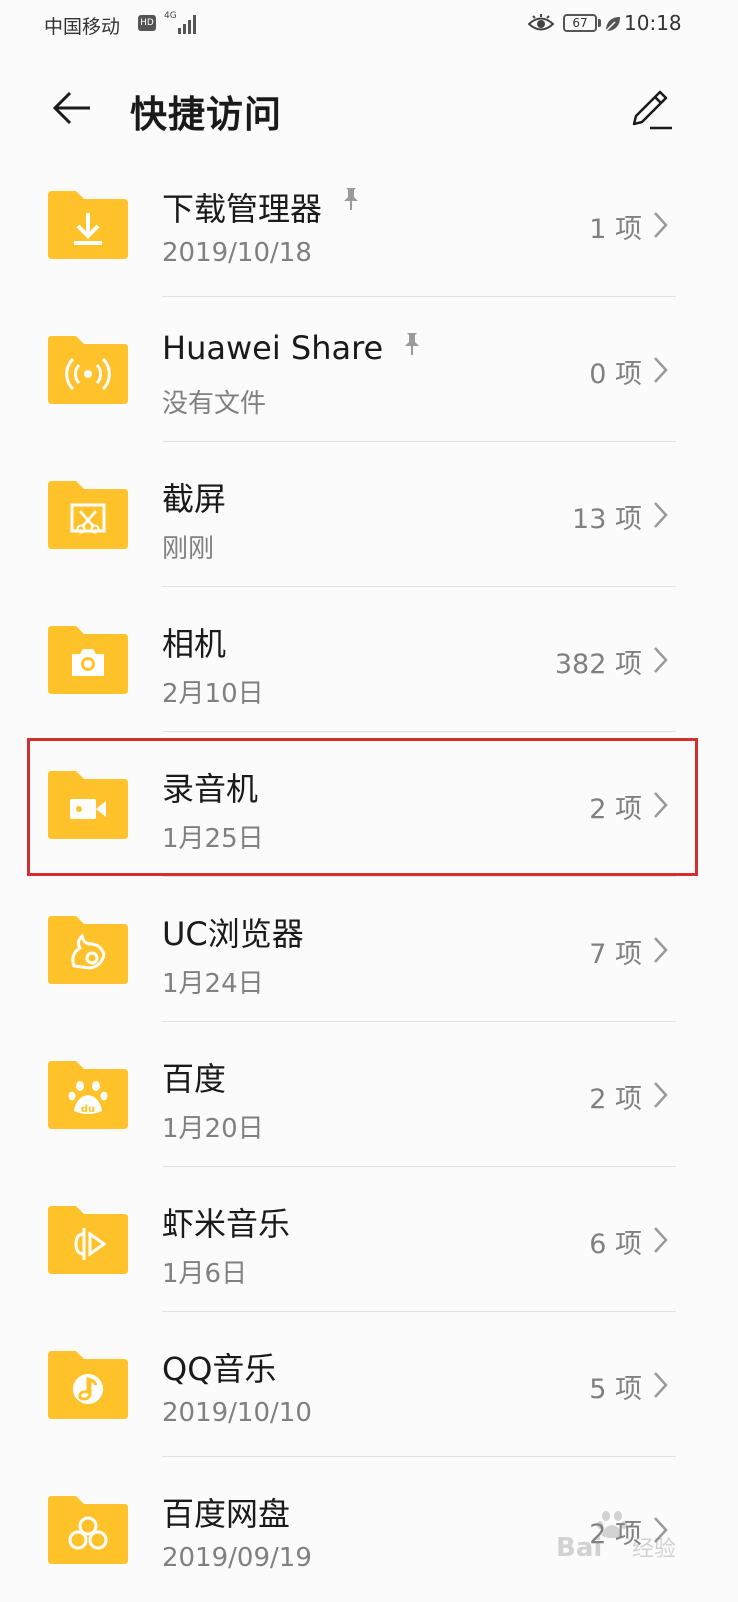 The image size is (738, 1602). Describe the element at coordinates (612, 24) in the screenshot. I see `power-saving-leaf-icon` at that location.